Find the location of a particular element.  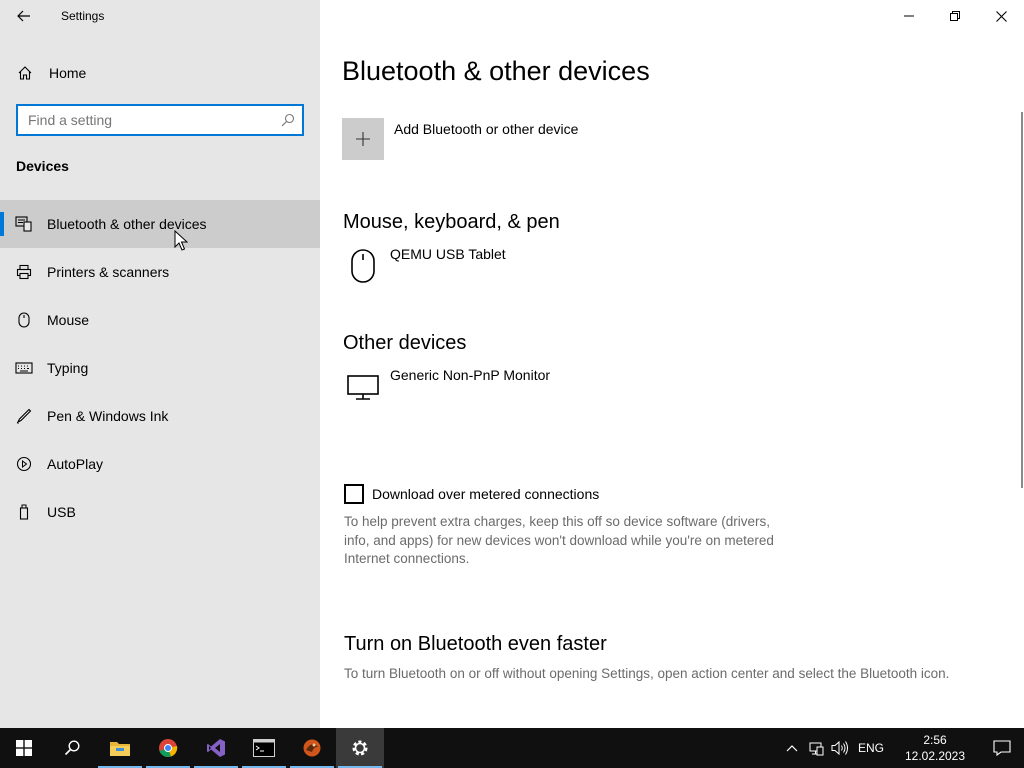

pen-icon is located at coordinates (24, 416).